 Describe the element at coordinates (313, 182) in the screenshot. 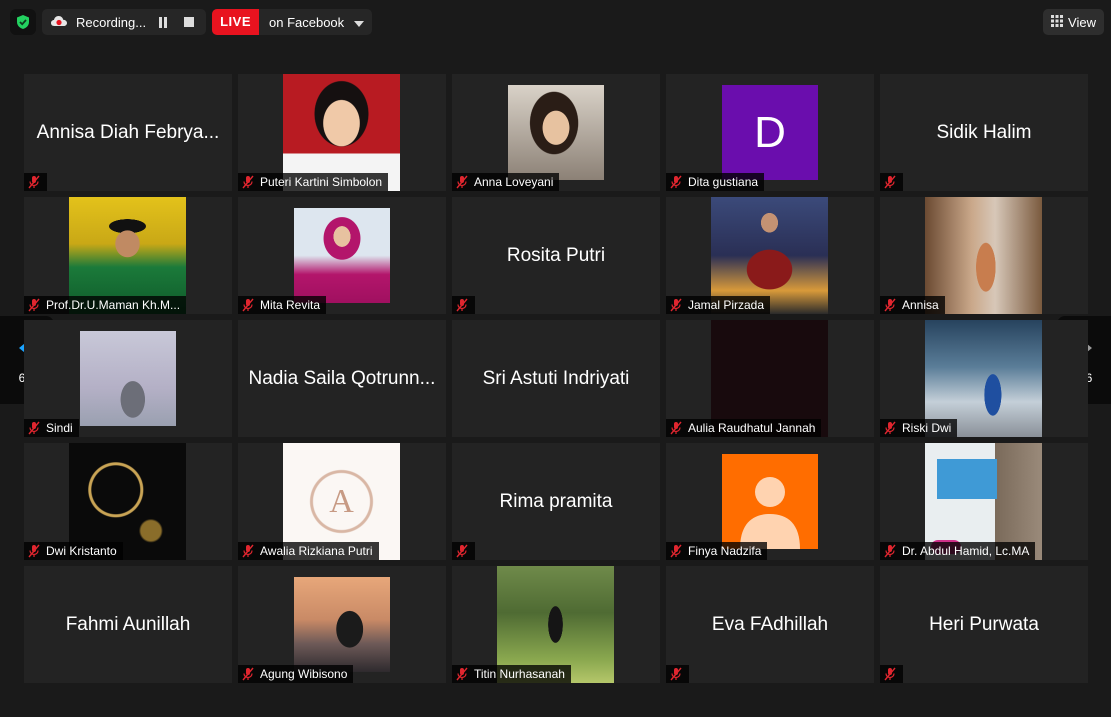

I see `participant-name-label: Puteri Kartini Simbolon` at that location.